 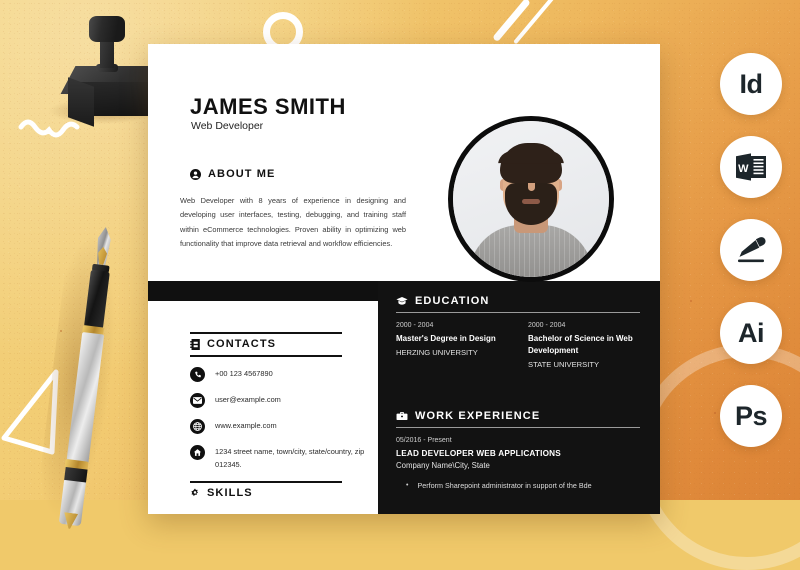 What do you see at coordinates (437, 352) in the screenshot?
I see `education-school: HERZING UNIVERSITY` at bounding box center [437, 352].